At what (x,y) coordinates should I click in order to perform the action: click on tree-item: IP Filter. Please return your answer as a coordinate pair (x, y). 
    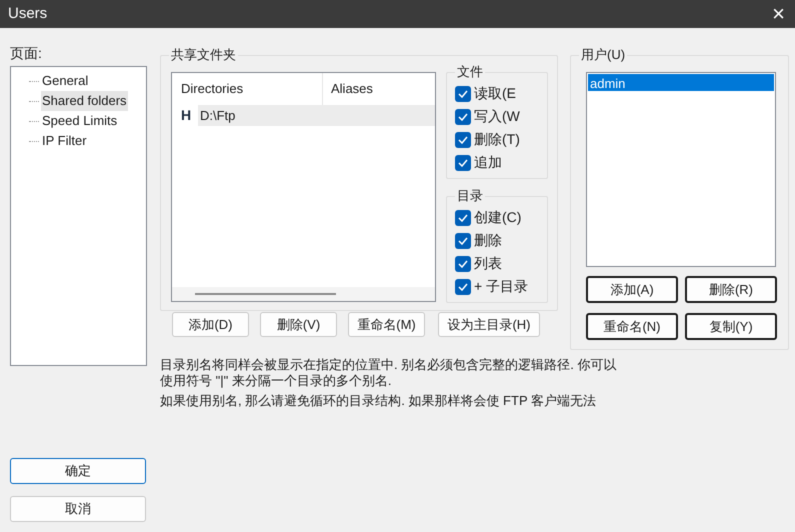
    Looking at the image, I should click on (64, 141).